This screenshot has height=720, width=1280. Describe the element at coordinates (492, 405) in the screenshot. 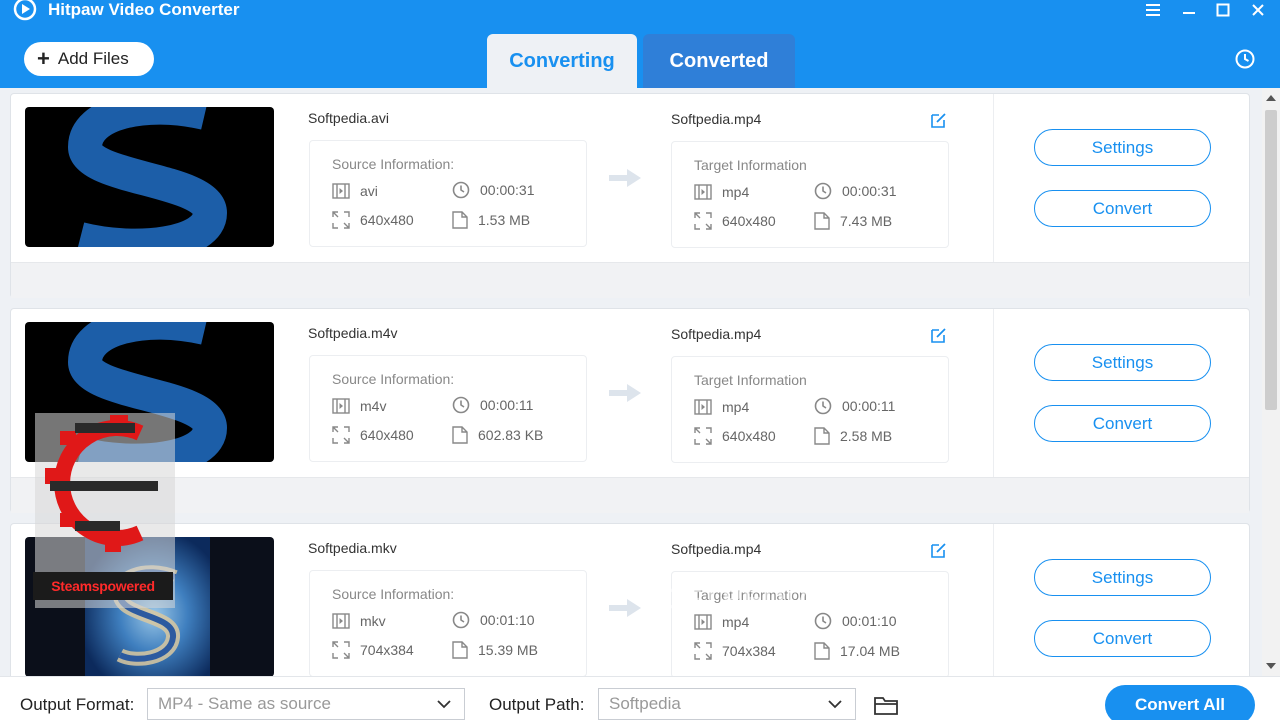

I see `source-duration: 00:00:11` at that location.